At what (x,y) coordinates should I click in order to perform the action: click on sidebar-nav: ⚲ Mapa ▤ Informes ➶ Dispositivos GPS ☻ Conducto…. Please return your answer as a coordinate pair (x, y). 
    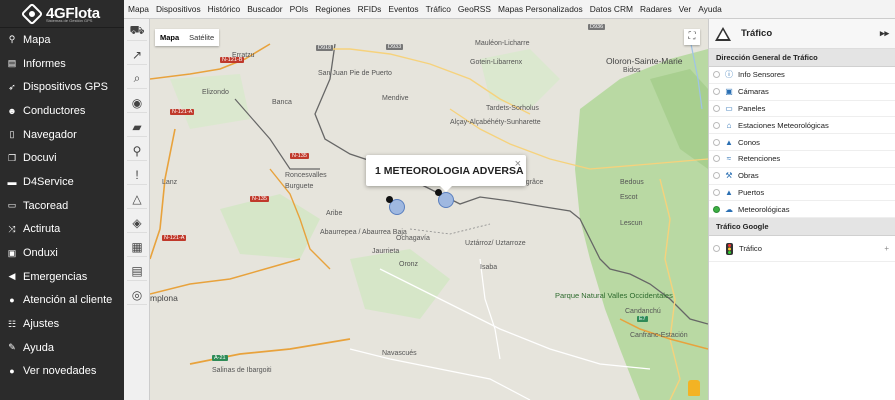
    Looking at the image, I should click on (62, 205).